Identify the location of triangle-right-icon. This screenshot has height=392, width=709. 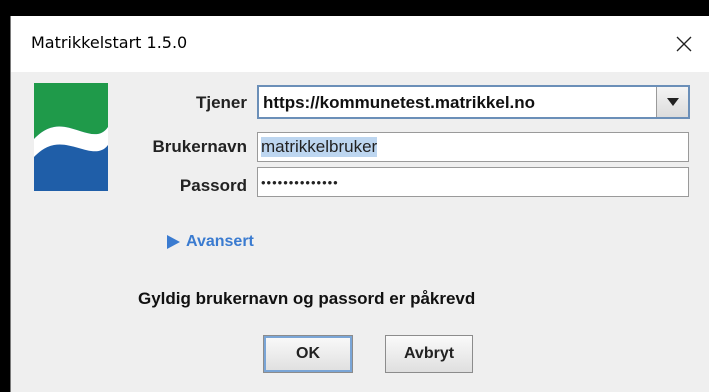
(173, 242).